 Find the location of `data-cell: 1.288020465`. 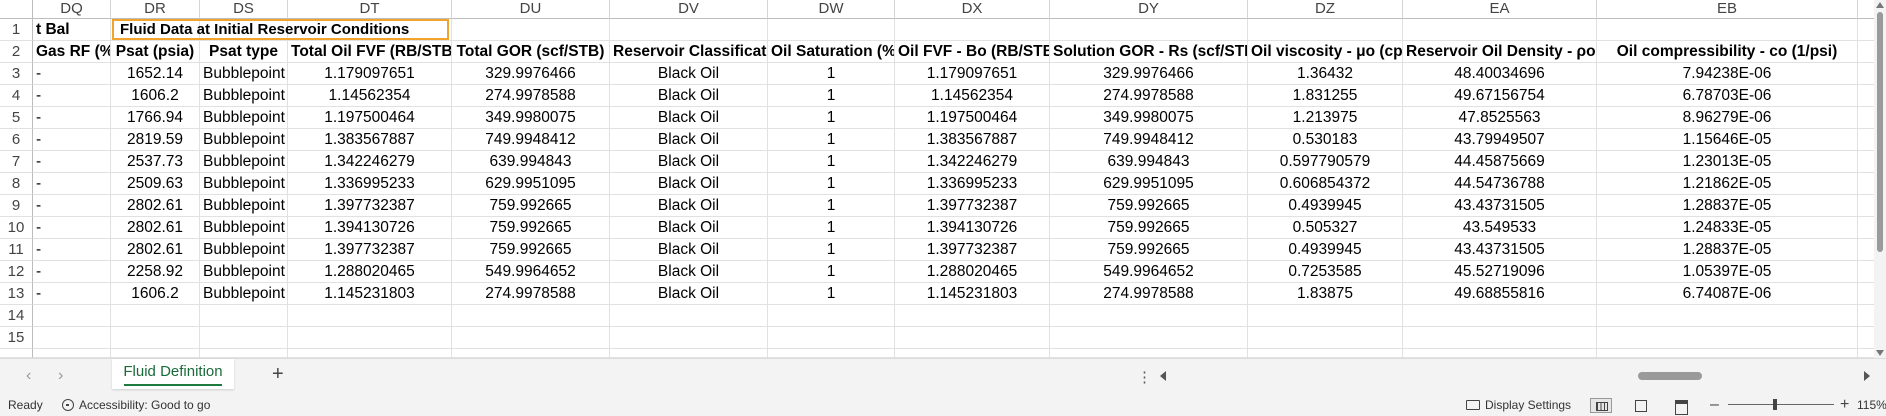

data-cell: 1.288020465 is located at coordinates (972, 272).